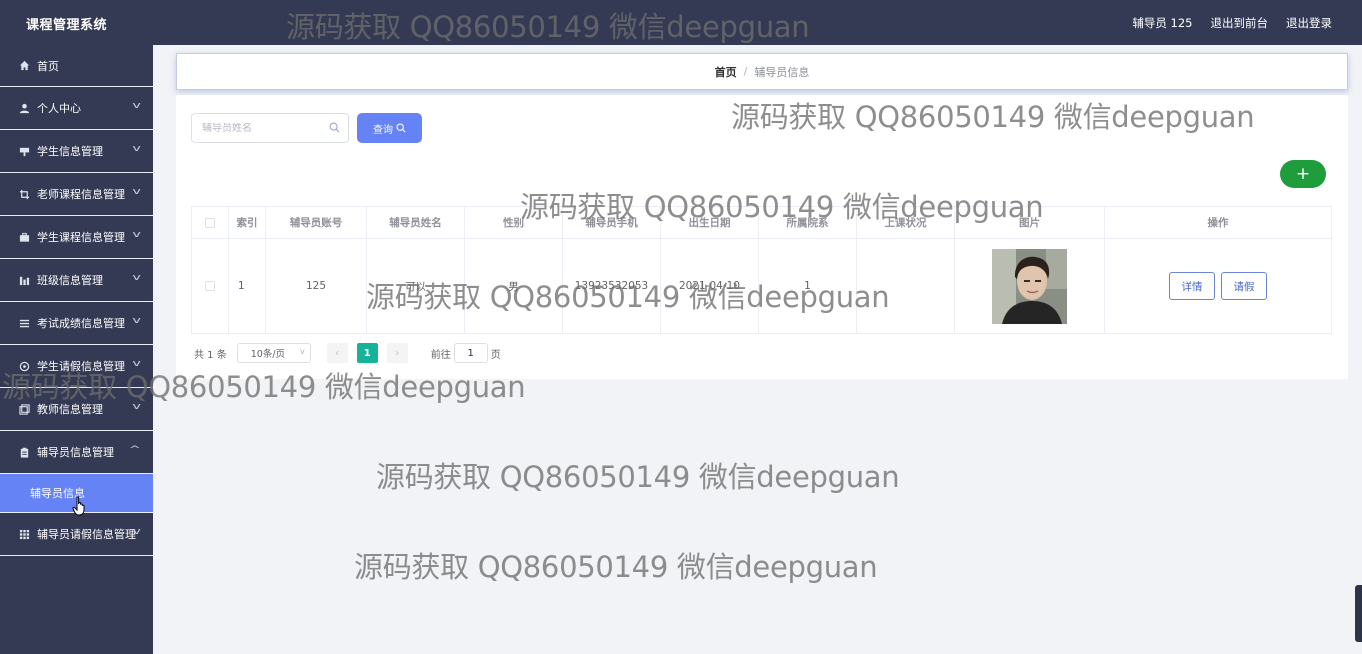  Describe the element at coordinates (81, 194) in the screenshot. I see `sidebar-item-label: 老师课程信息管理` at that location.